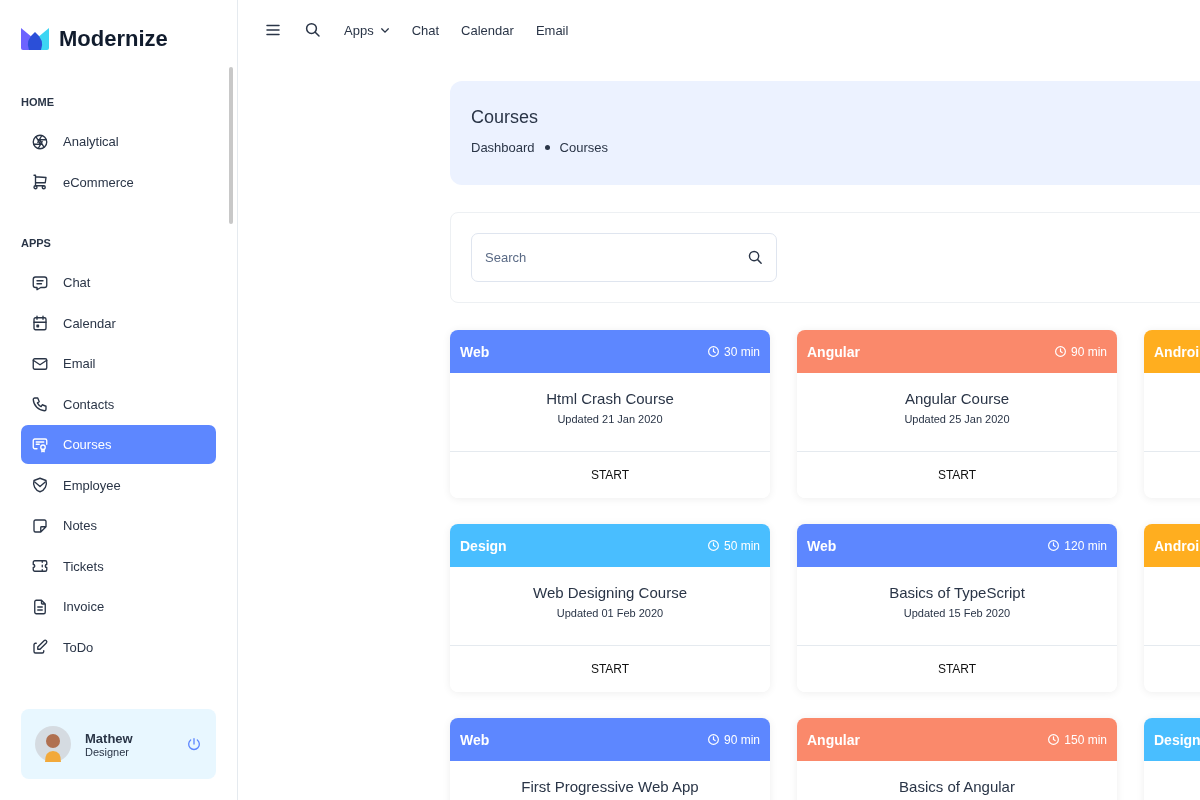 This screenshot has height=800, width=1200. What do you see at coordinates (741, 545) in the screenshot?
I see `course-duration: 50 min` at bounding box center [741, 545].